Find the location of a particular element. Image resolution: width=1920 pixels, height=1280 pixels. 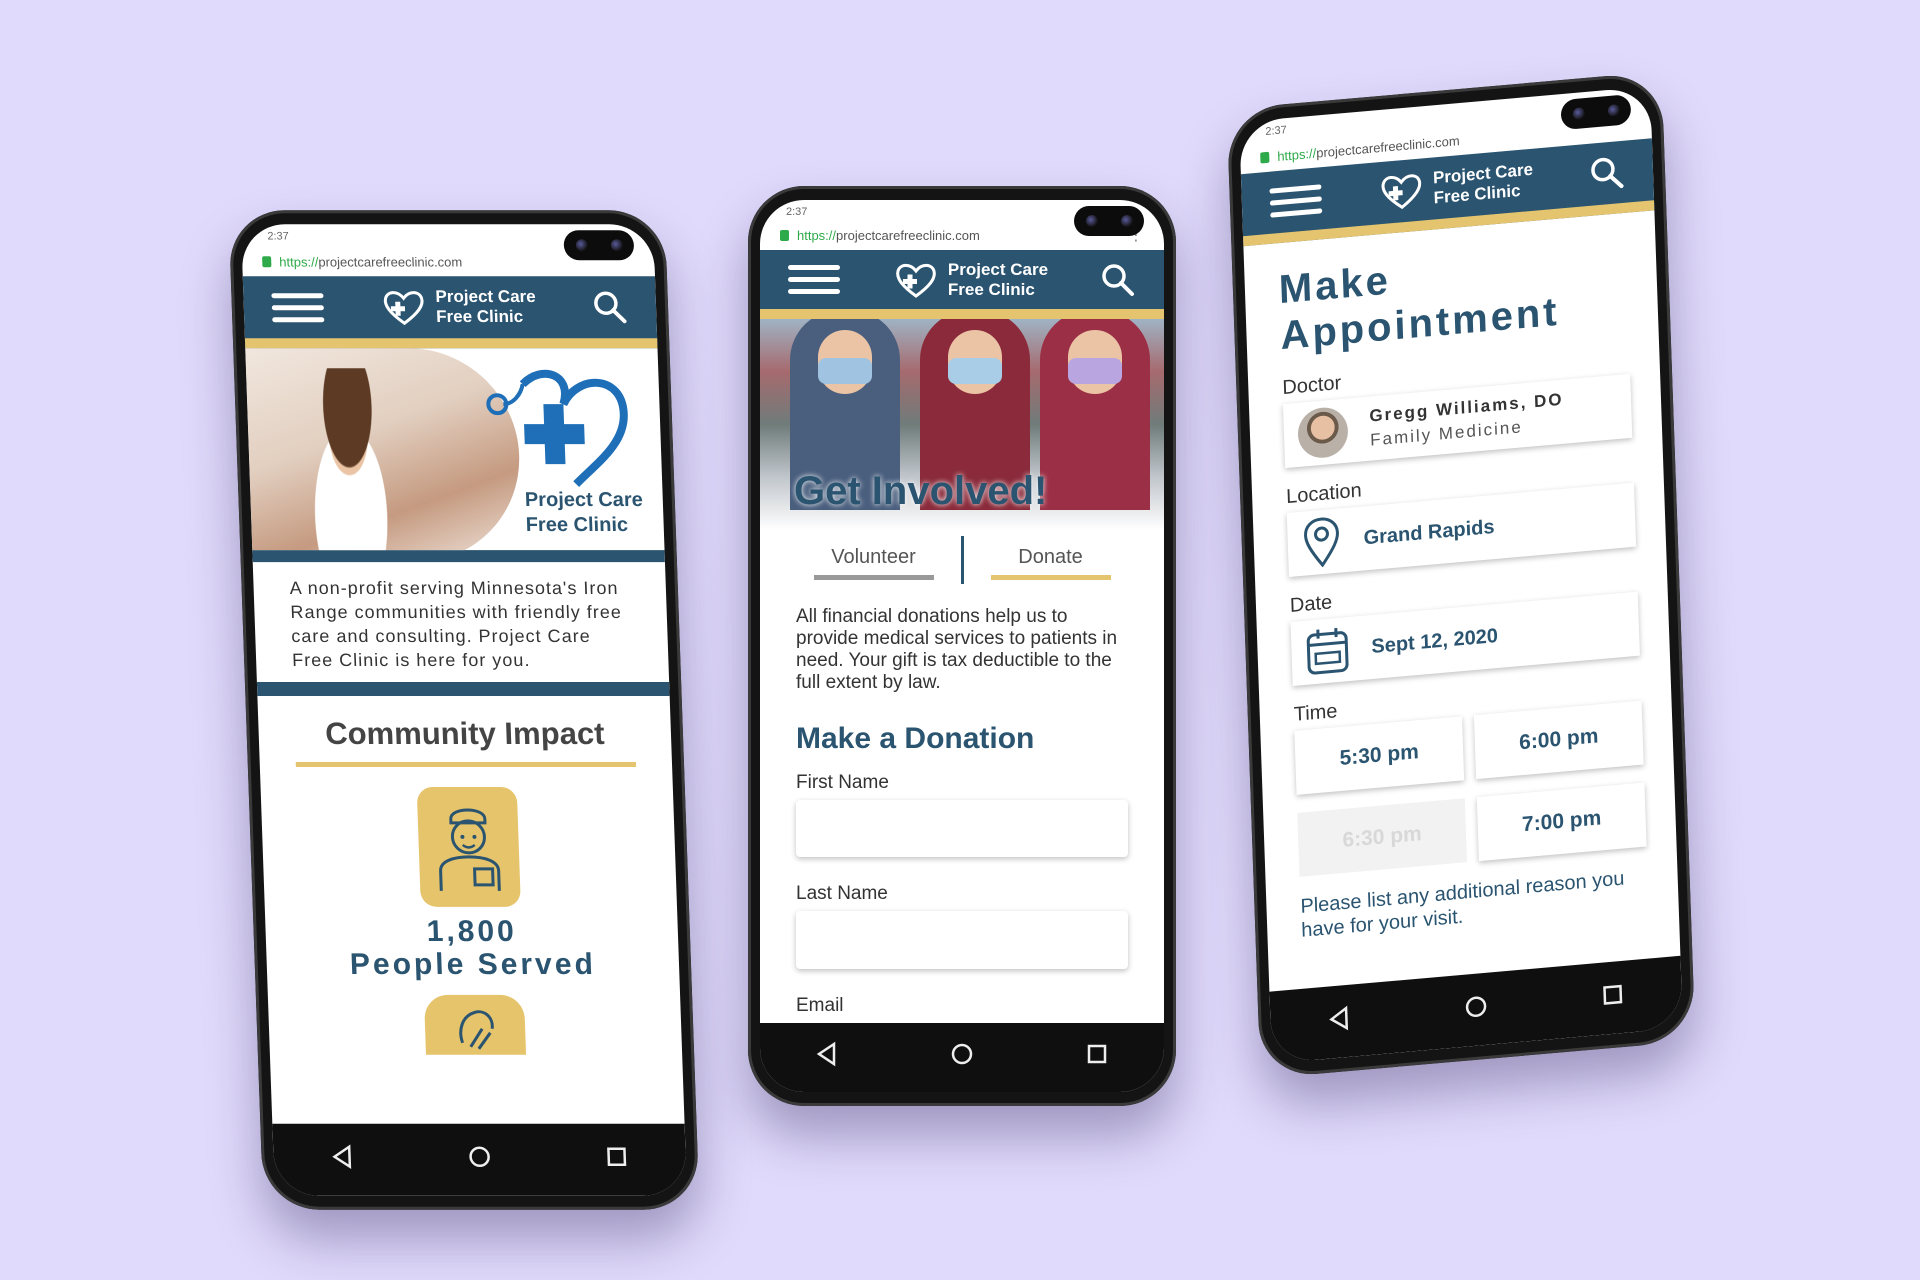

last-name-field is located at coordinates (962, 940).